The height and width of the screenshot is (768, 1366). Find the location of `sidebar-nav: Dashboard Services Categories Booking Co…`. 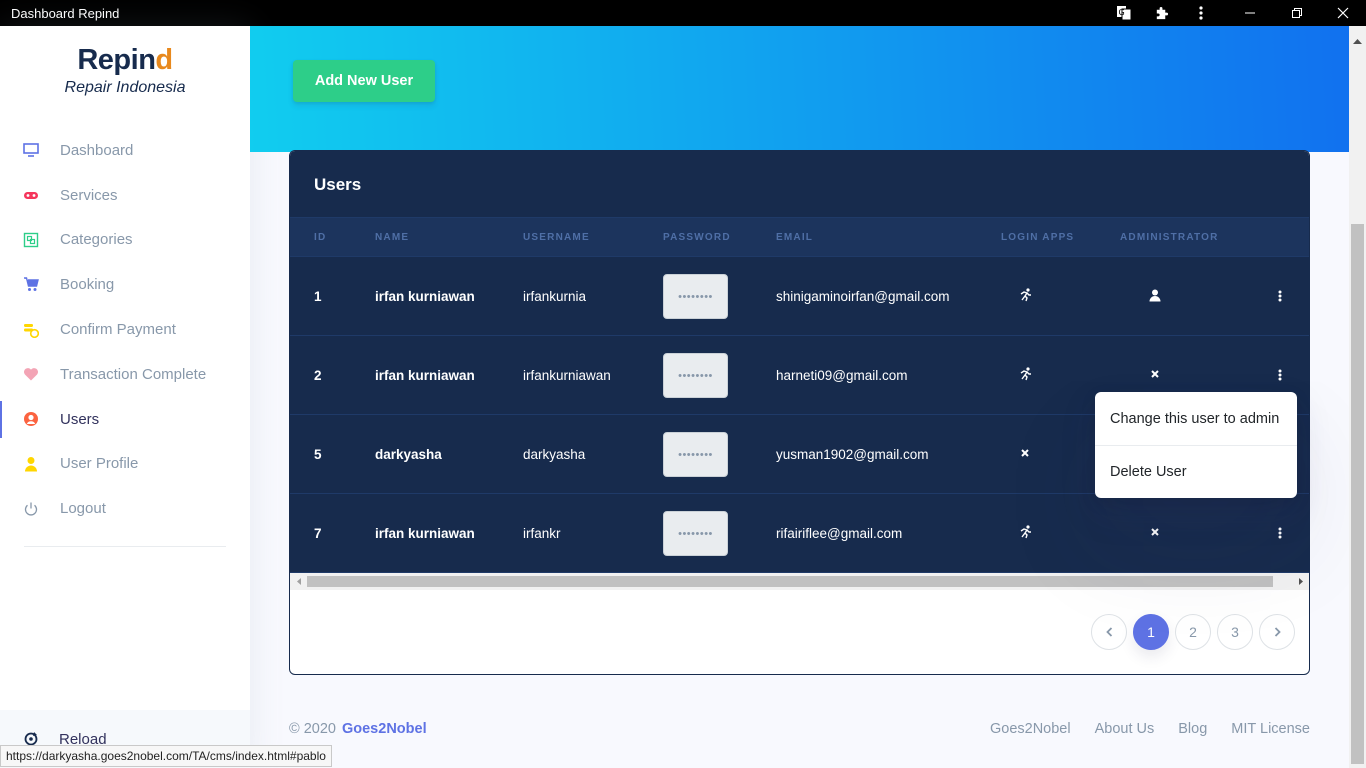

sidebar-nav: Dashboard Services Categories Booking Co… is located at coordinates (125, 329).